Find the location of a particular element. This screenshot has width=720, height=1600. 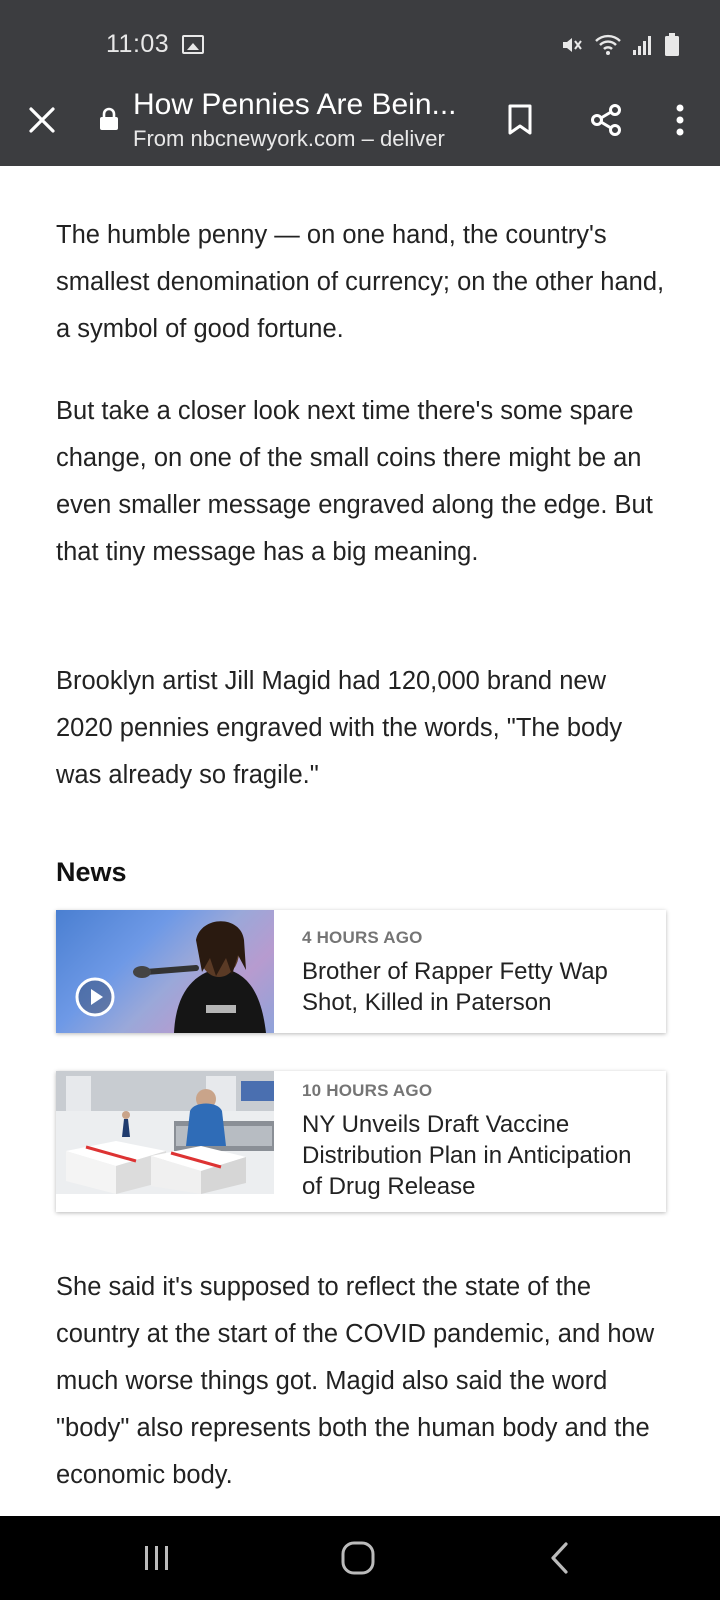

recent-apps-button is located at coordinates (157, 1558).